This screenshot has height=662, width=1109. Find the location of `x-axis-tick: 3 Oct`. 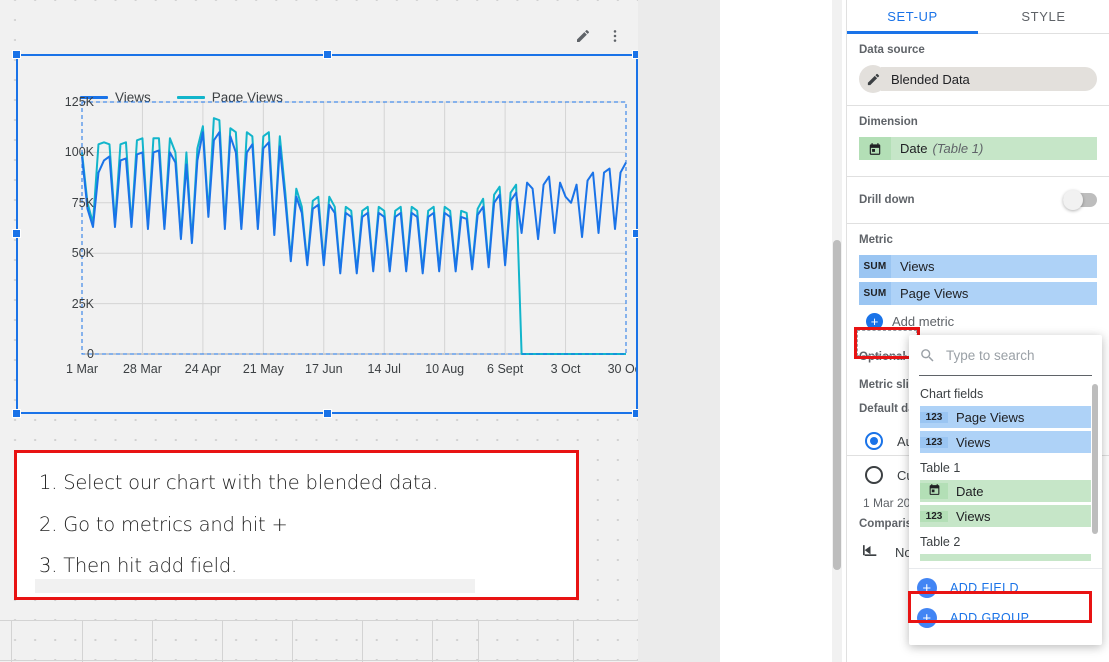

x-axis-tick: 3 Oct is located at coordinates (565, 369).